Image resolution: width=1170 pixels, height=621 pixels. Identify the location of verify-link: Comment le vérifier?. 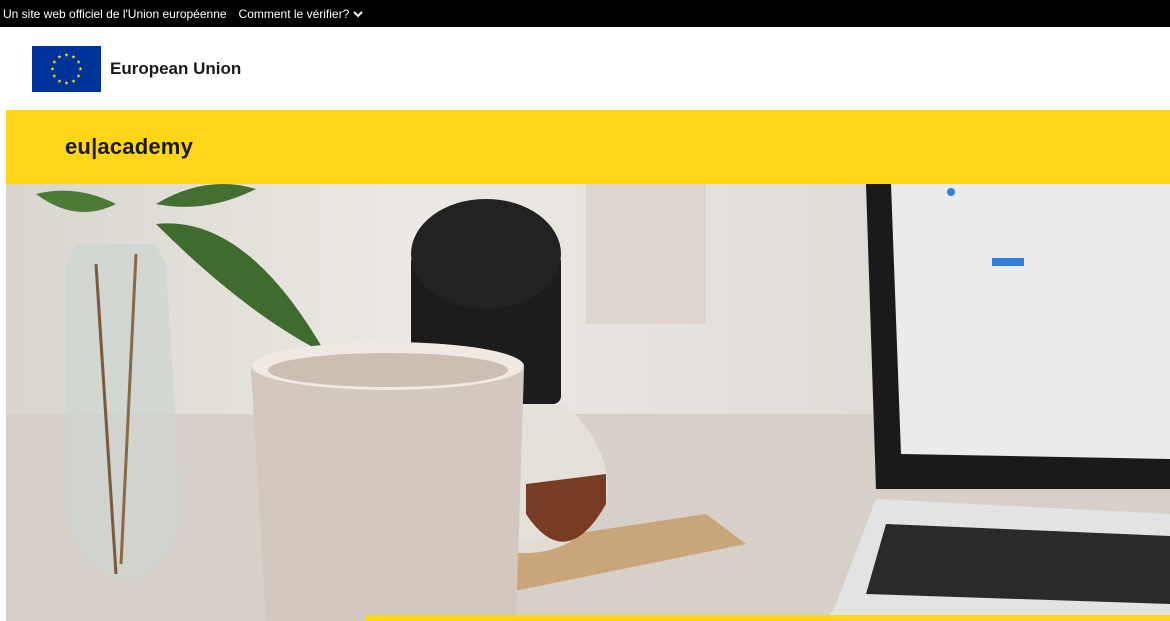
(301, 14).